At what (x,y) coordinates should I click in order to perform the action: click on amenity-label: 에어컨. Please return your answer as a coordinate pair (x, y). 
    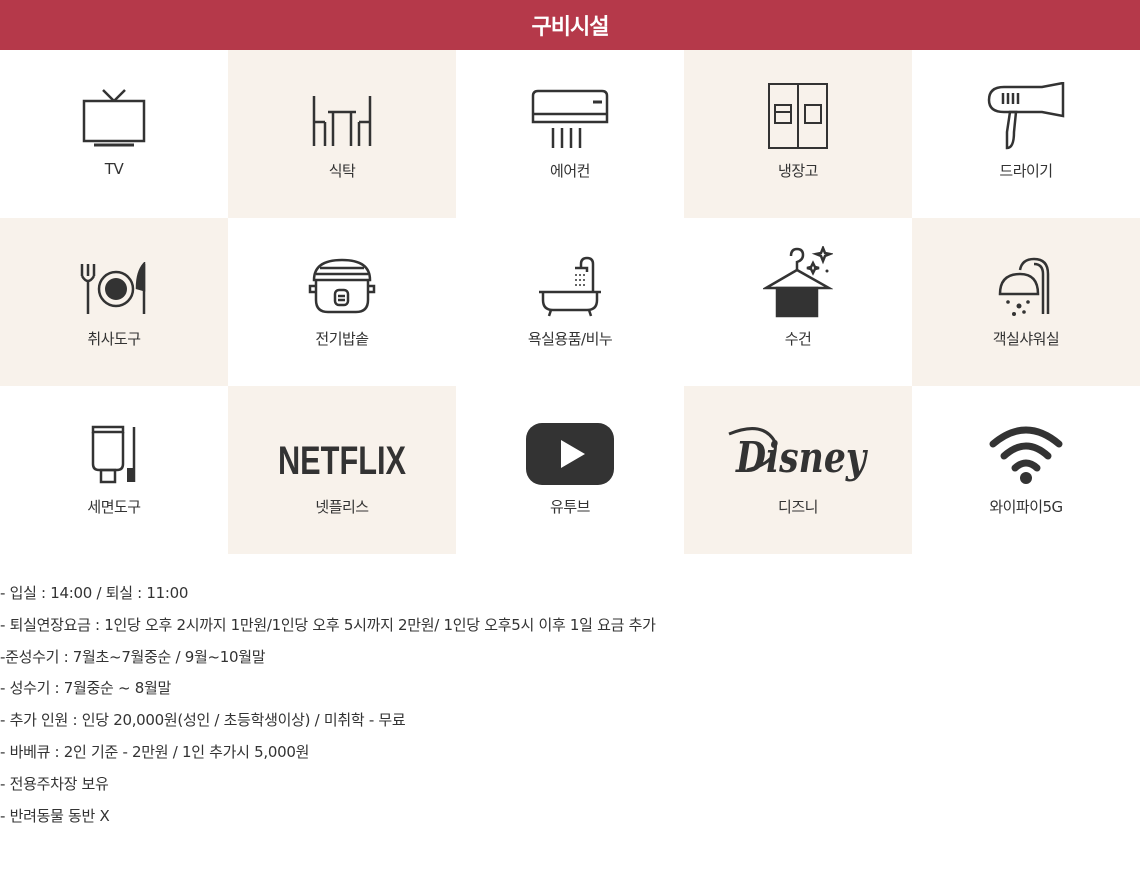
    Looking at the image, I should click on (570, 171).